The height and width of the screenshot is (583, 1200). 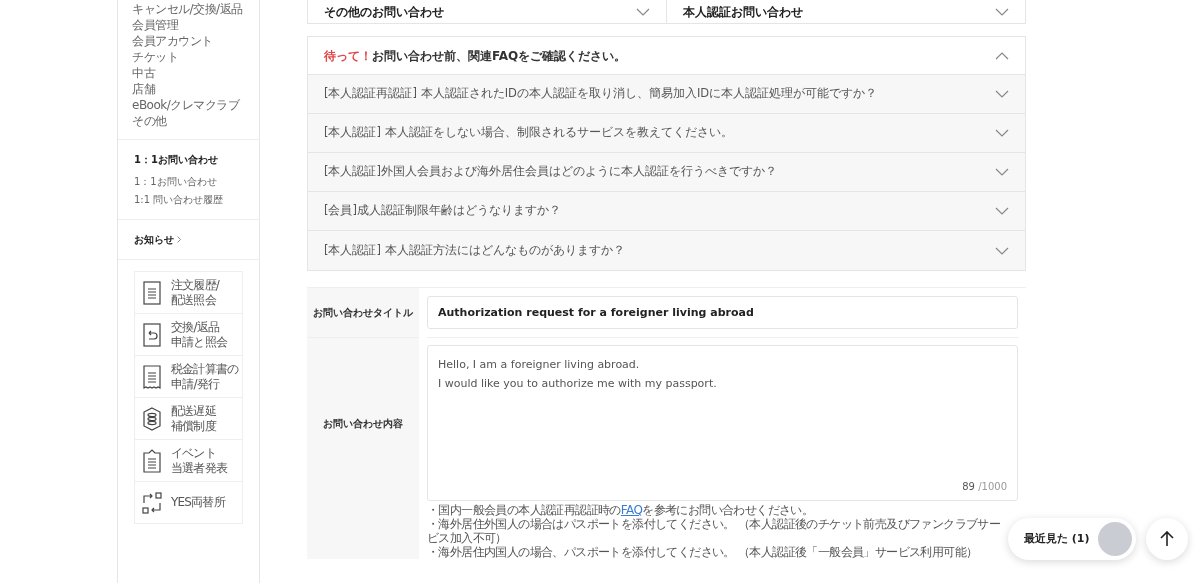 I want to click on content-label: お問い合わせ内容, so click(x=363, y=423).